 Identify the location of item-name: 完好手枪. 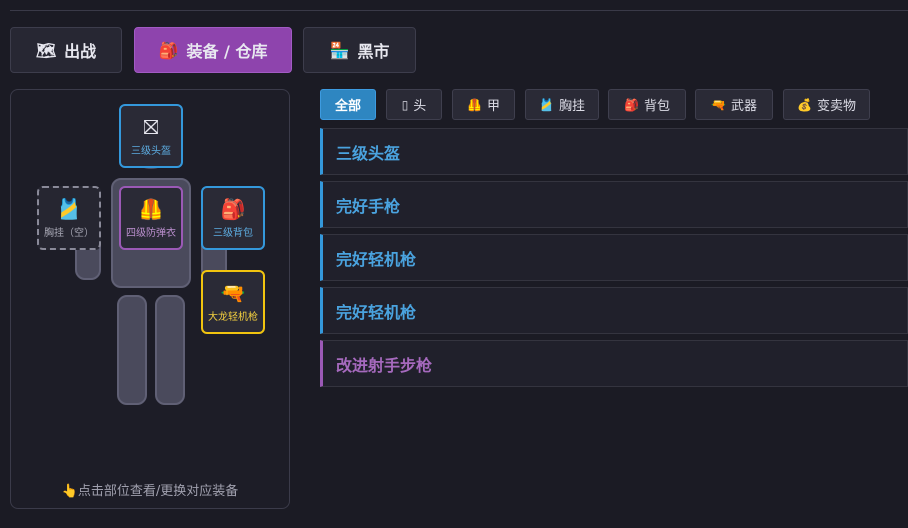
(368, 206).